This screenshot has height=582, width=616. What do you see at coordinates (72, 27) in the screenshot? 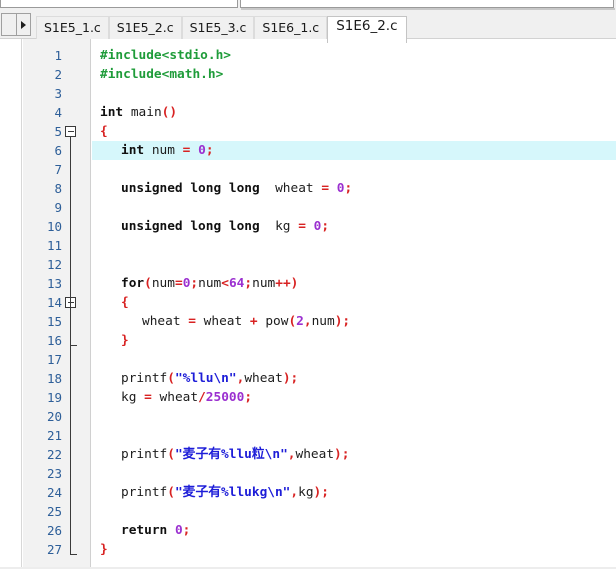
I see `tab-S1E5_1-c: S1E5_1.c` at bounding box center [72, 27].